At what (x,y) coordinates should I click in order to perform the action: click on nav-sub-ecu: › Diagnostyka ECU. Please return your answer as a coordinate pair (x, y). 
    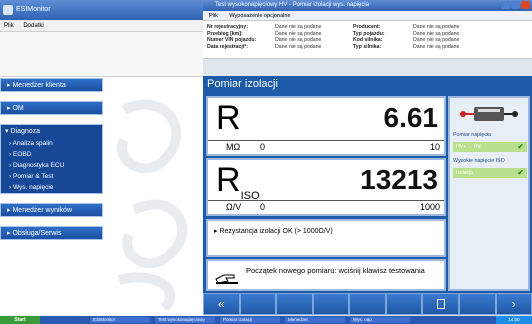
    Looking at the image, I should click on (51, 165).